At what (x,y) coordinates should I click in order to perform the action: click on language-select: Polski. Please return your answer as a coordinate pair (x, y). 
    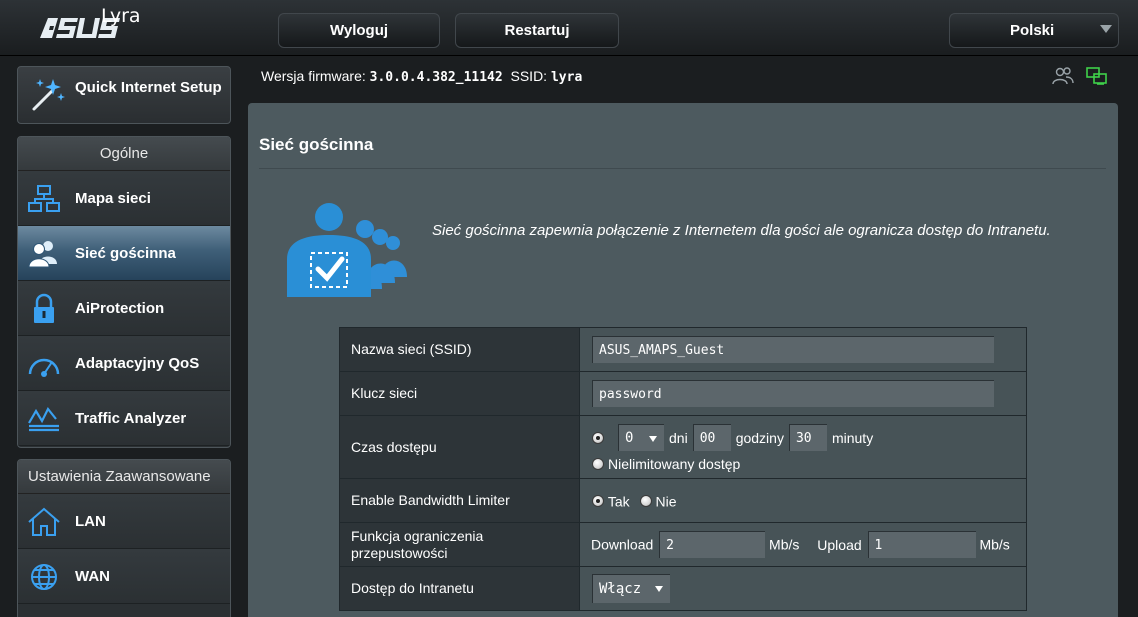
    Looking at the image, I should click on (1034, 30).